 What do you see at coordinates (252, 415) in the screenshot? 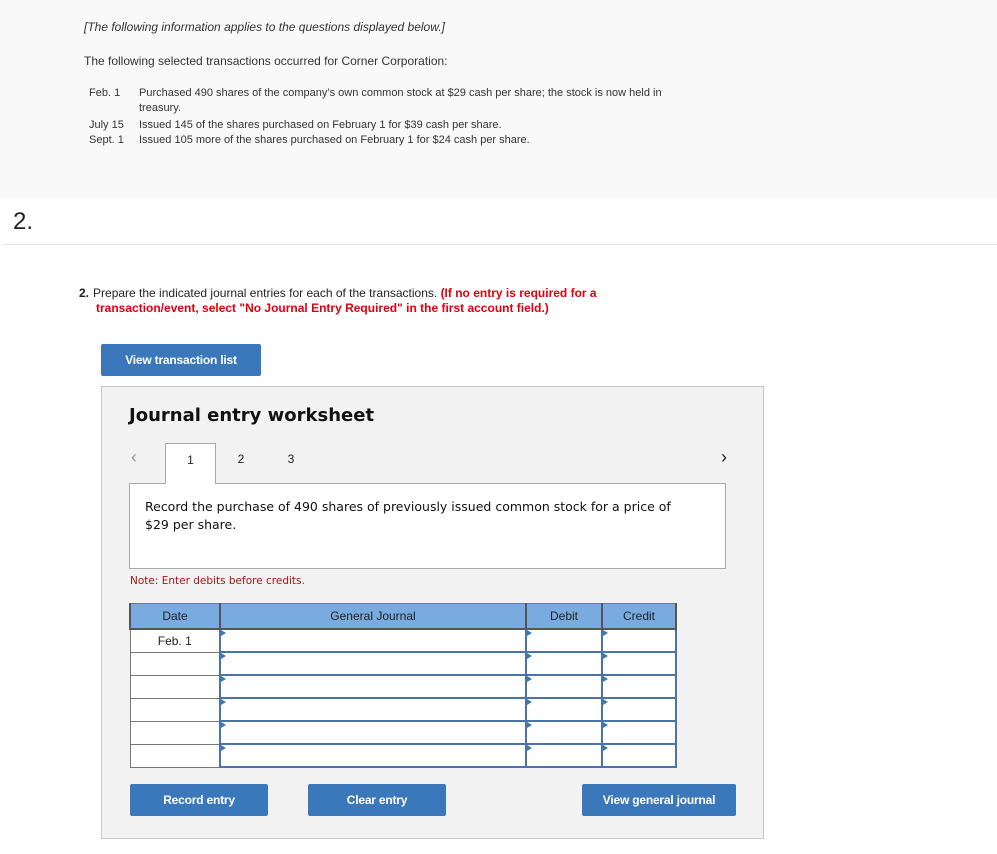
I see `worksheet-title: Journal entry worksheet` at bounding box center [252, 415].